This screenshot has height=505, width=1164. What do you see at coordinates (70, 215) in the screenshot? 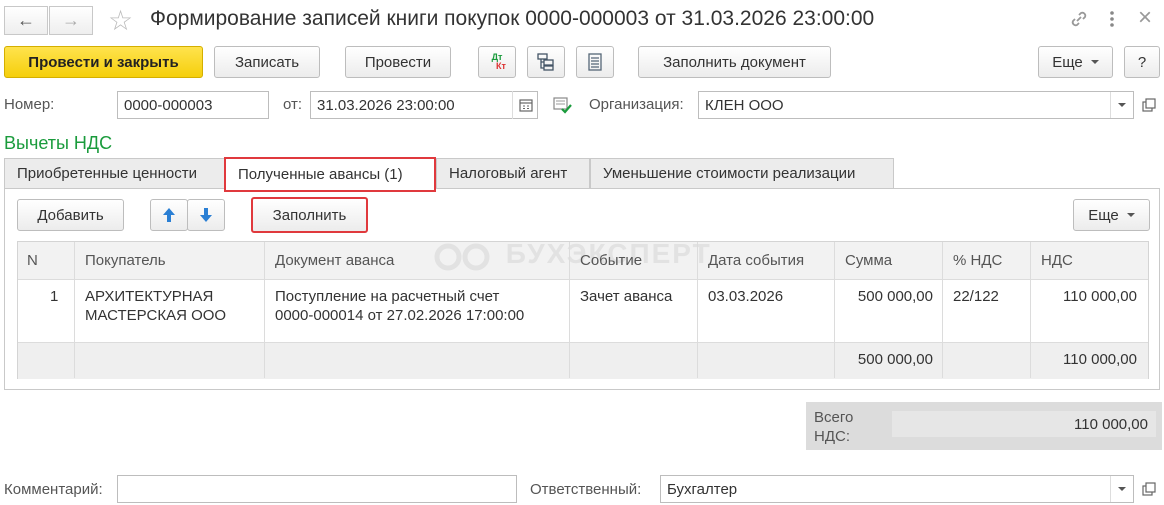
I see `add-button: Добавить` at bounding box center [70, 215].